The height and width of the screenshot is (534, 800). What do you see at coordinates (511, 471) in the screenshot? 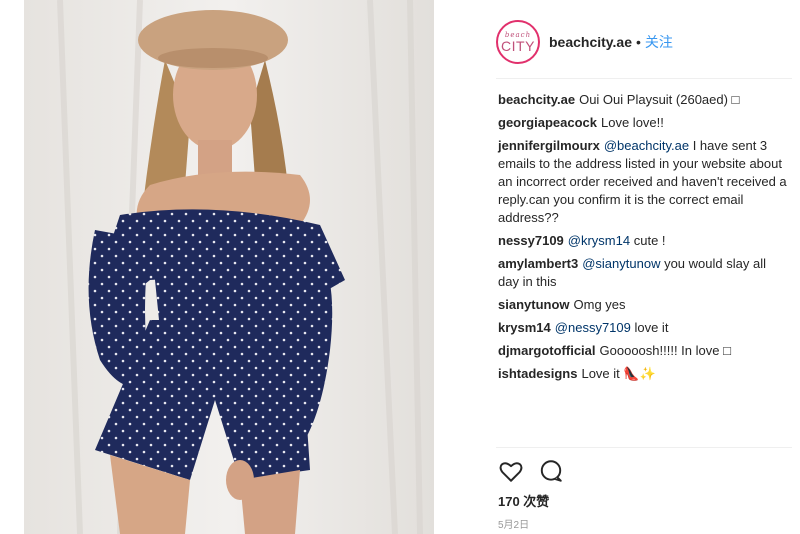
I see `heart-icon` at bounding box center [511, 471].